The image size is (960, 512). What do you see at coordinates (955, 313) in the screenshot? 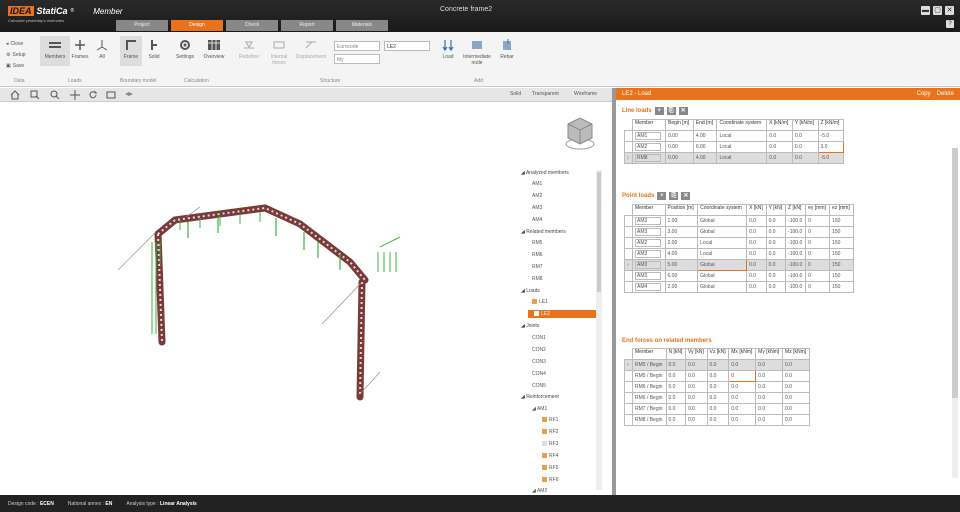
I see `panel-scrollbar` at bounding box center [955, 313].